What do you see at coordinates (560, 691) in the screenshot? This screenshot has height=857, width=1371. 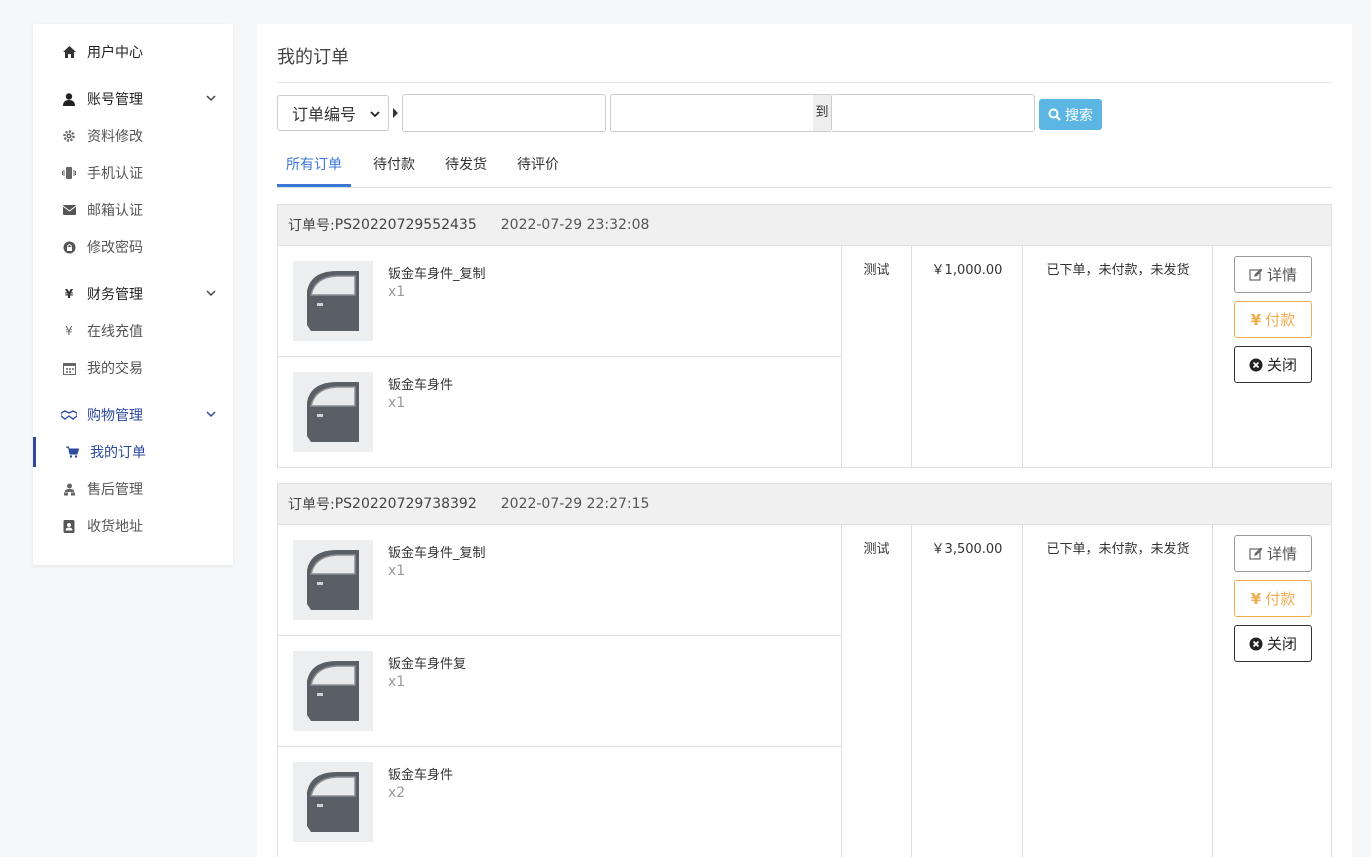 I see `order-item: 钣金车身件复 x1` at bounding box center [560, 691].